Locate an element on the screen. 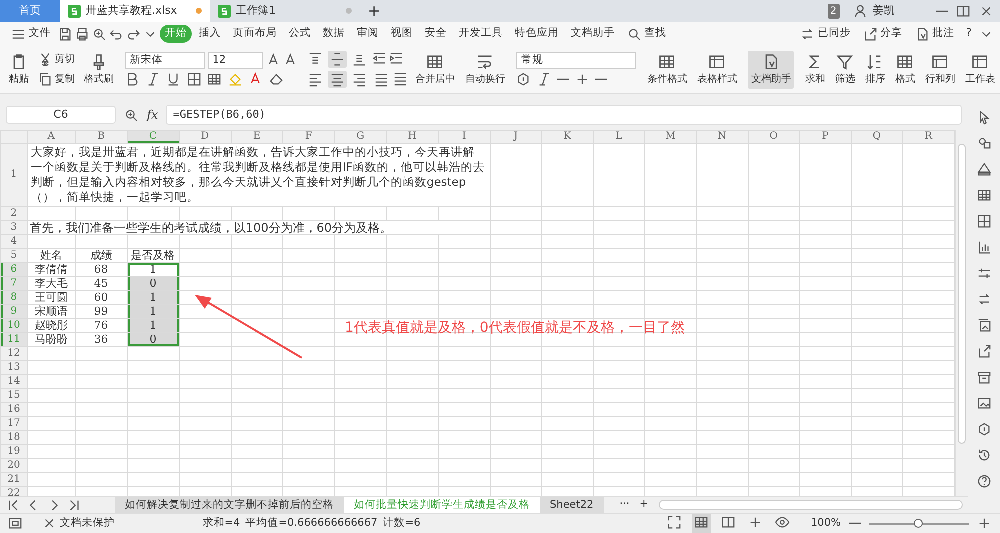  more-sheets-button: ··· is located at coordinates (624, 505).